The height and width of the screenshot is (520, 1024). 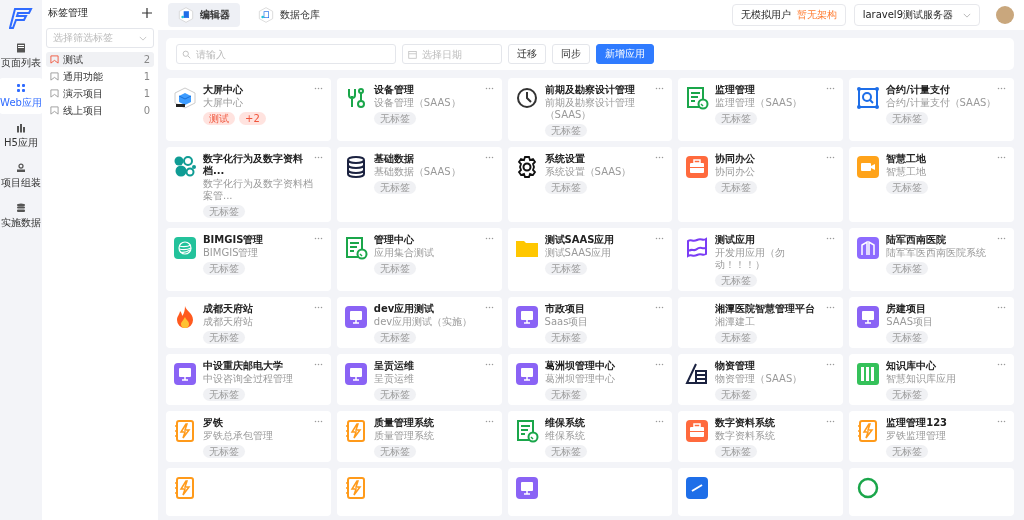 What do you see at coordinates (185, 488) in the screenshot?
I see `lightning-icon` at bounding box center [185, 488].